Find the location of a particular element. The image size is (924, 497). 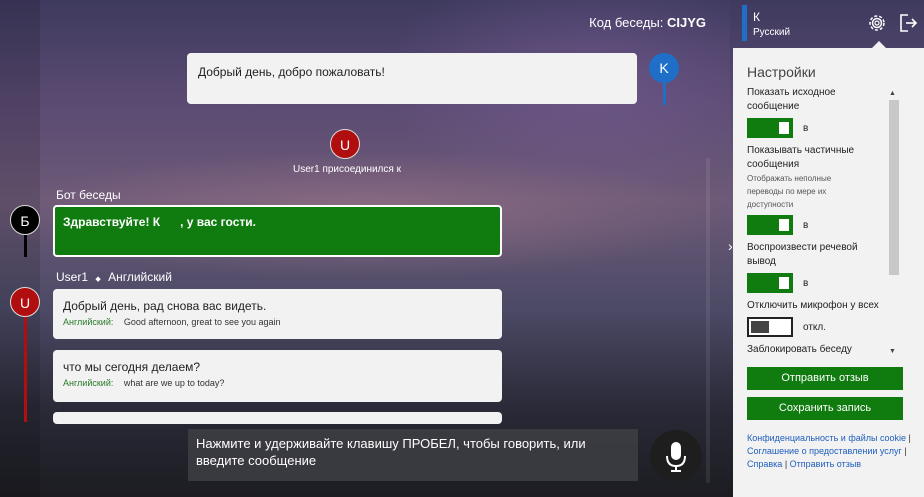

host-avatar: K is located at coordinates (664, 68).